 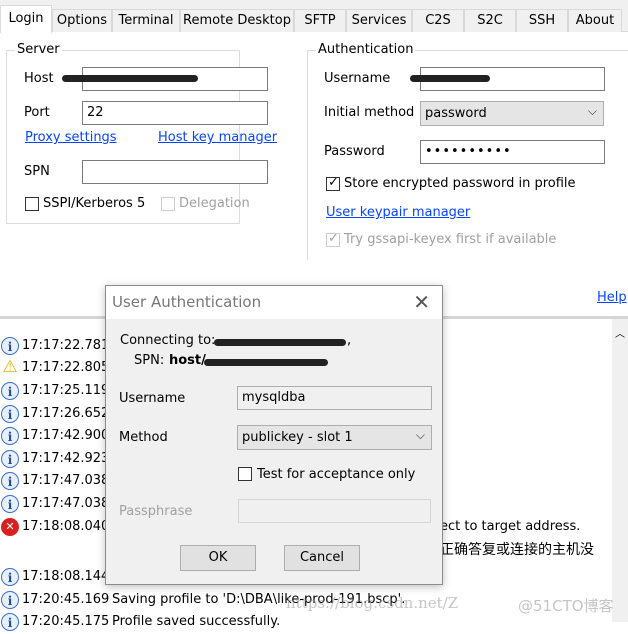 I want to click on spn-input, so click(x=175, y=172).